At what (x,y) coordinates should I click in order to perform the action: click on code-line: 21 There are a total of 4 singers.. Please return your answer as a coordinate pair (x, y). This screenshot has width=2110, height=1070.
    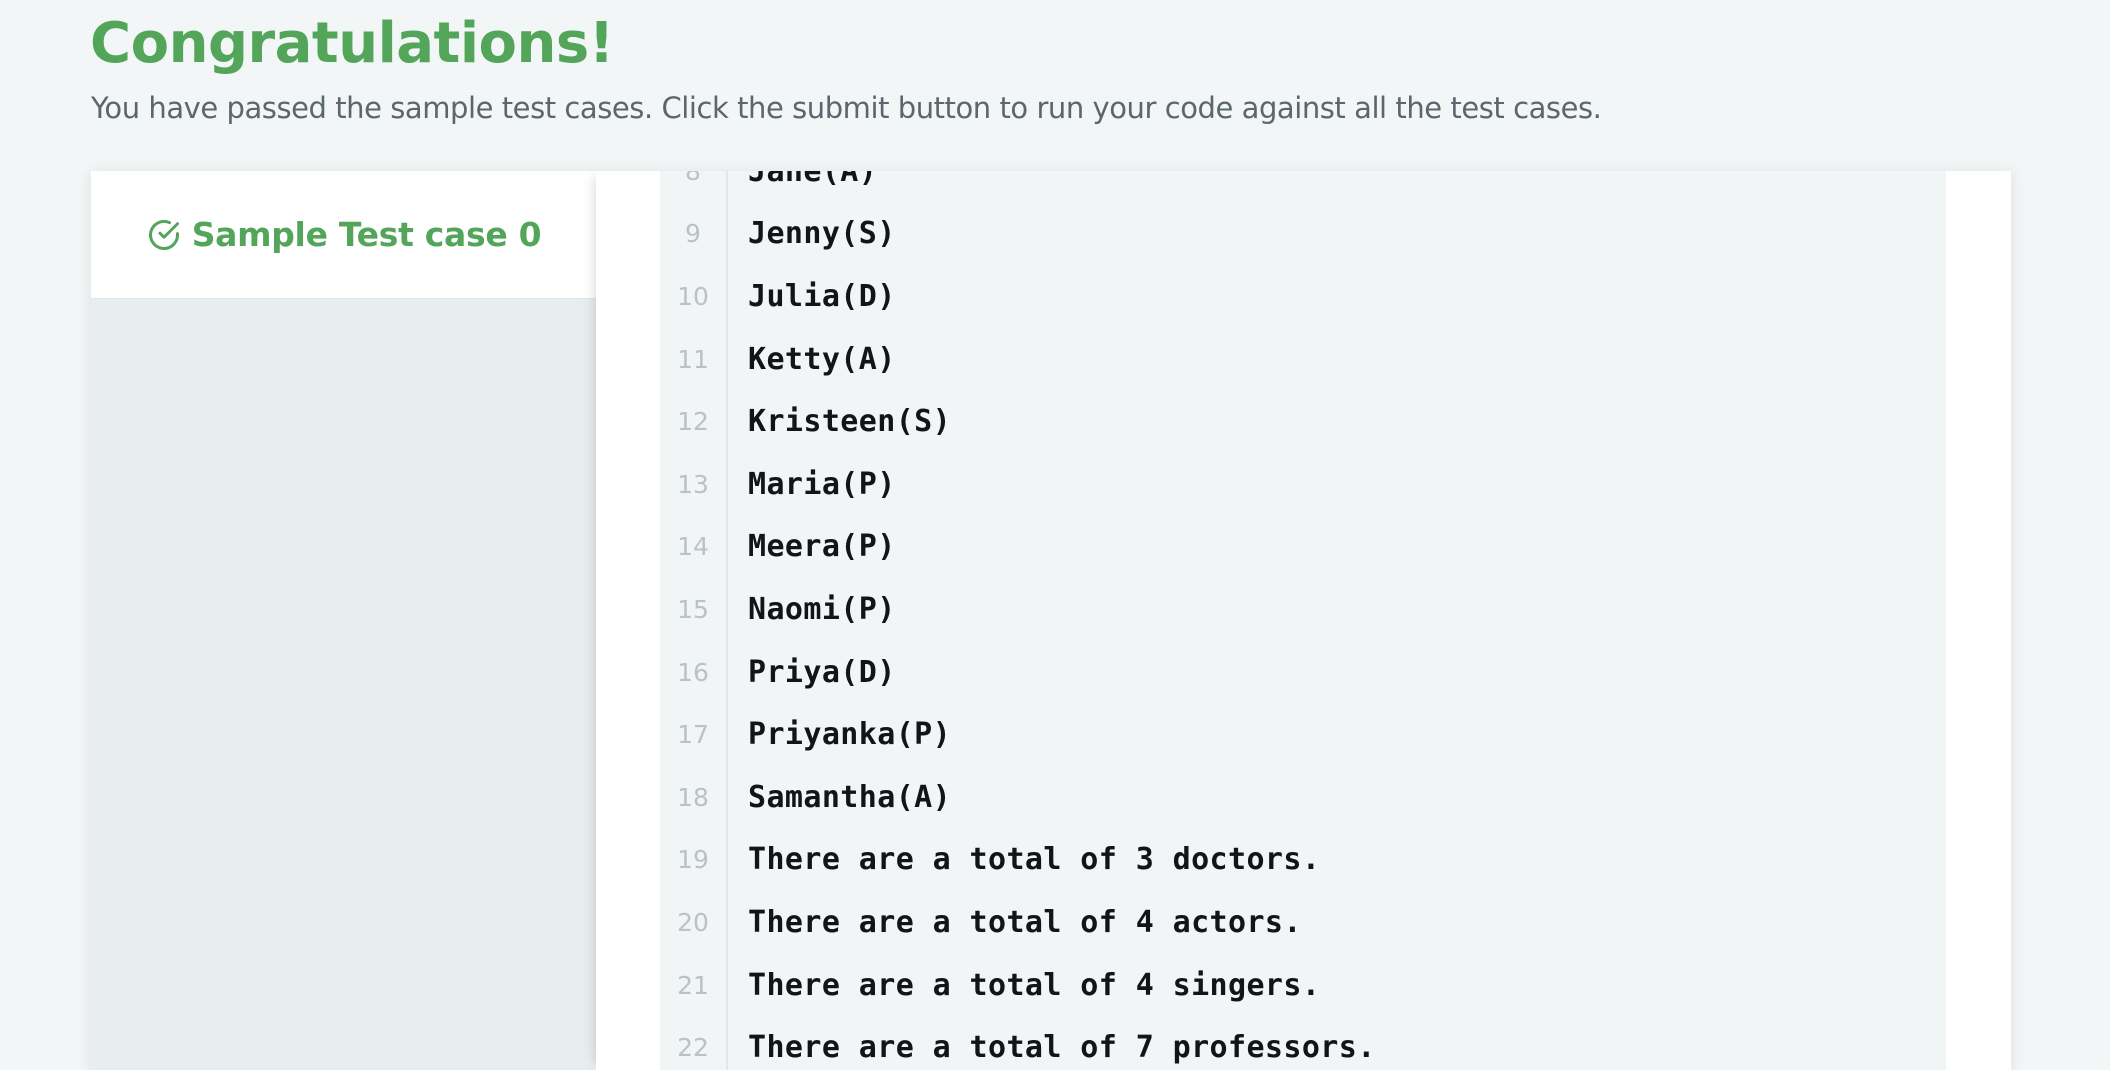
    Looking at the image, I should click on (1303, 985).